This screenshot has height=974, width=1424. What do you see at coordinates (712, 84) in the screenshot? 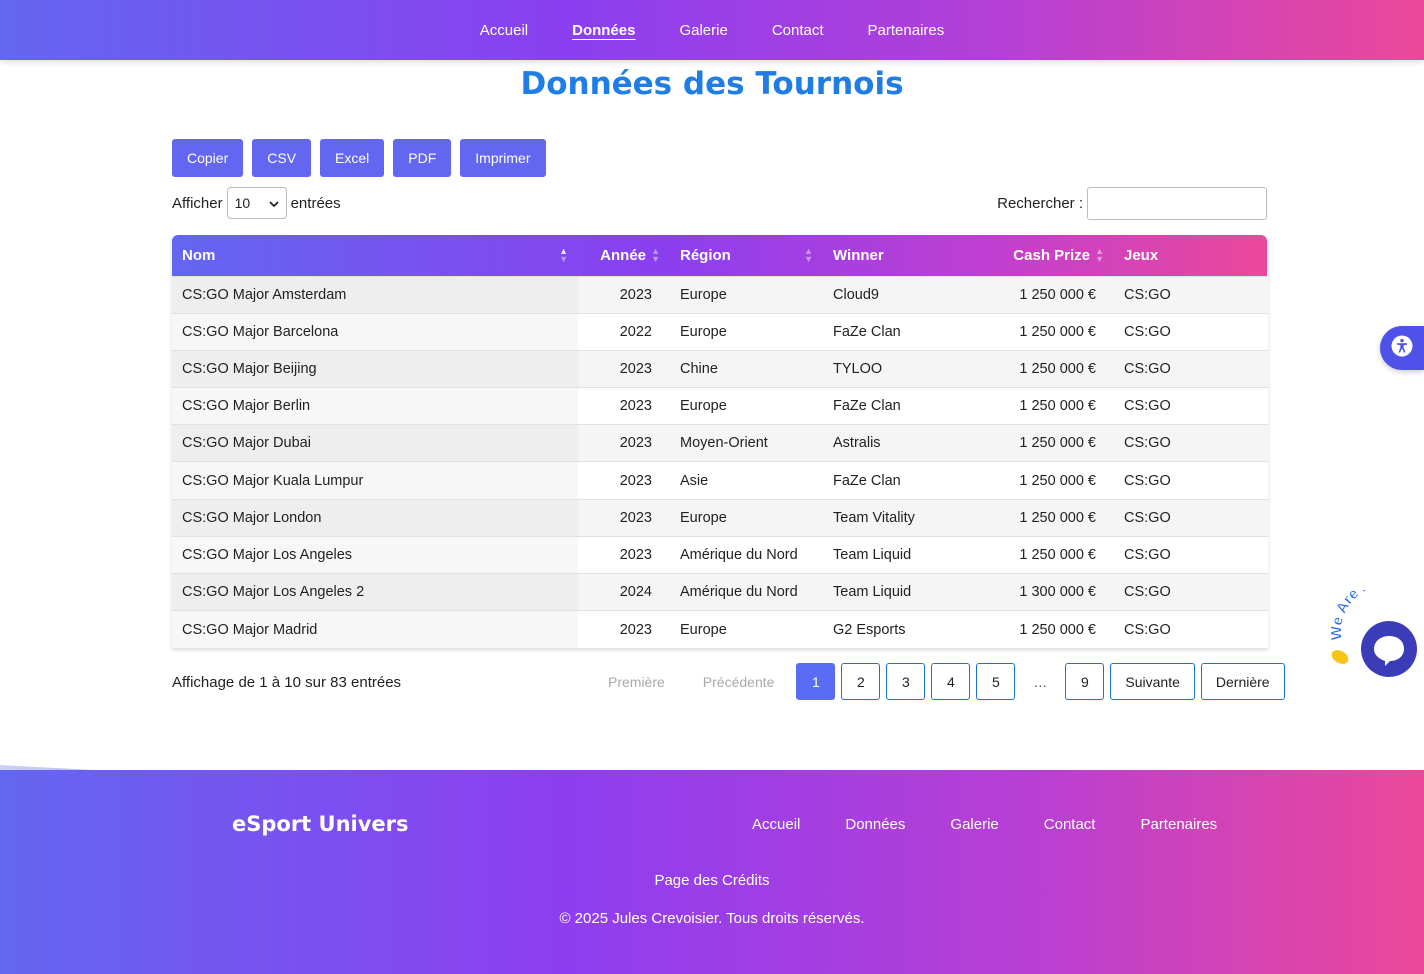
I see `page-title: Données des Tournois` at bounding box center [712, 84].